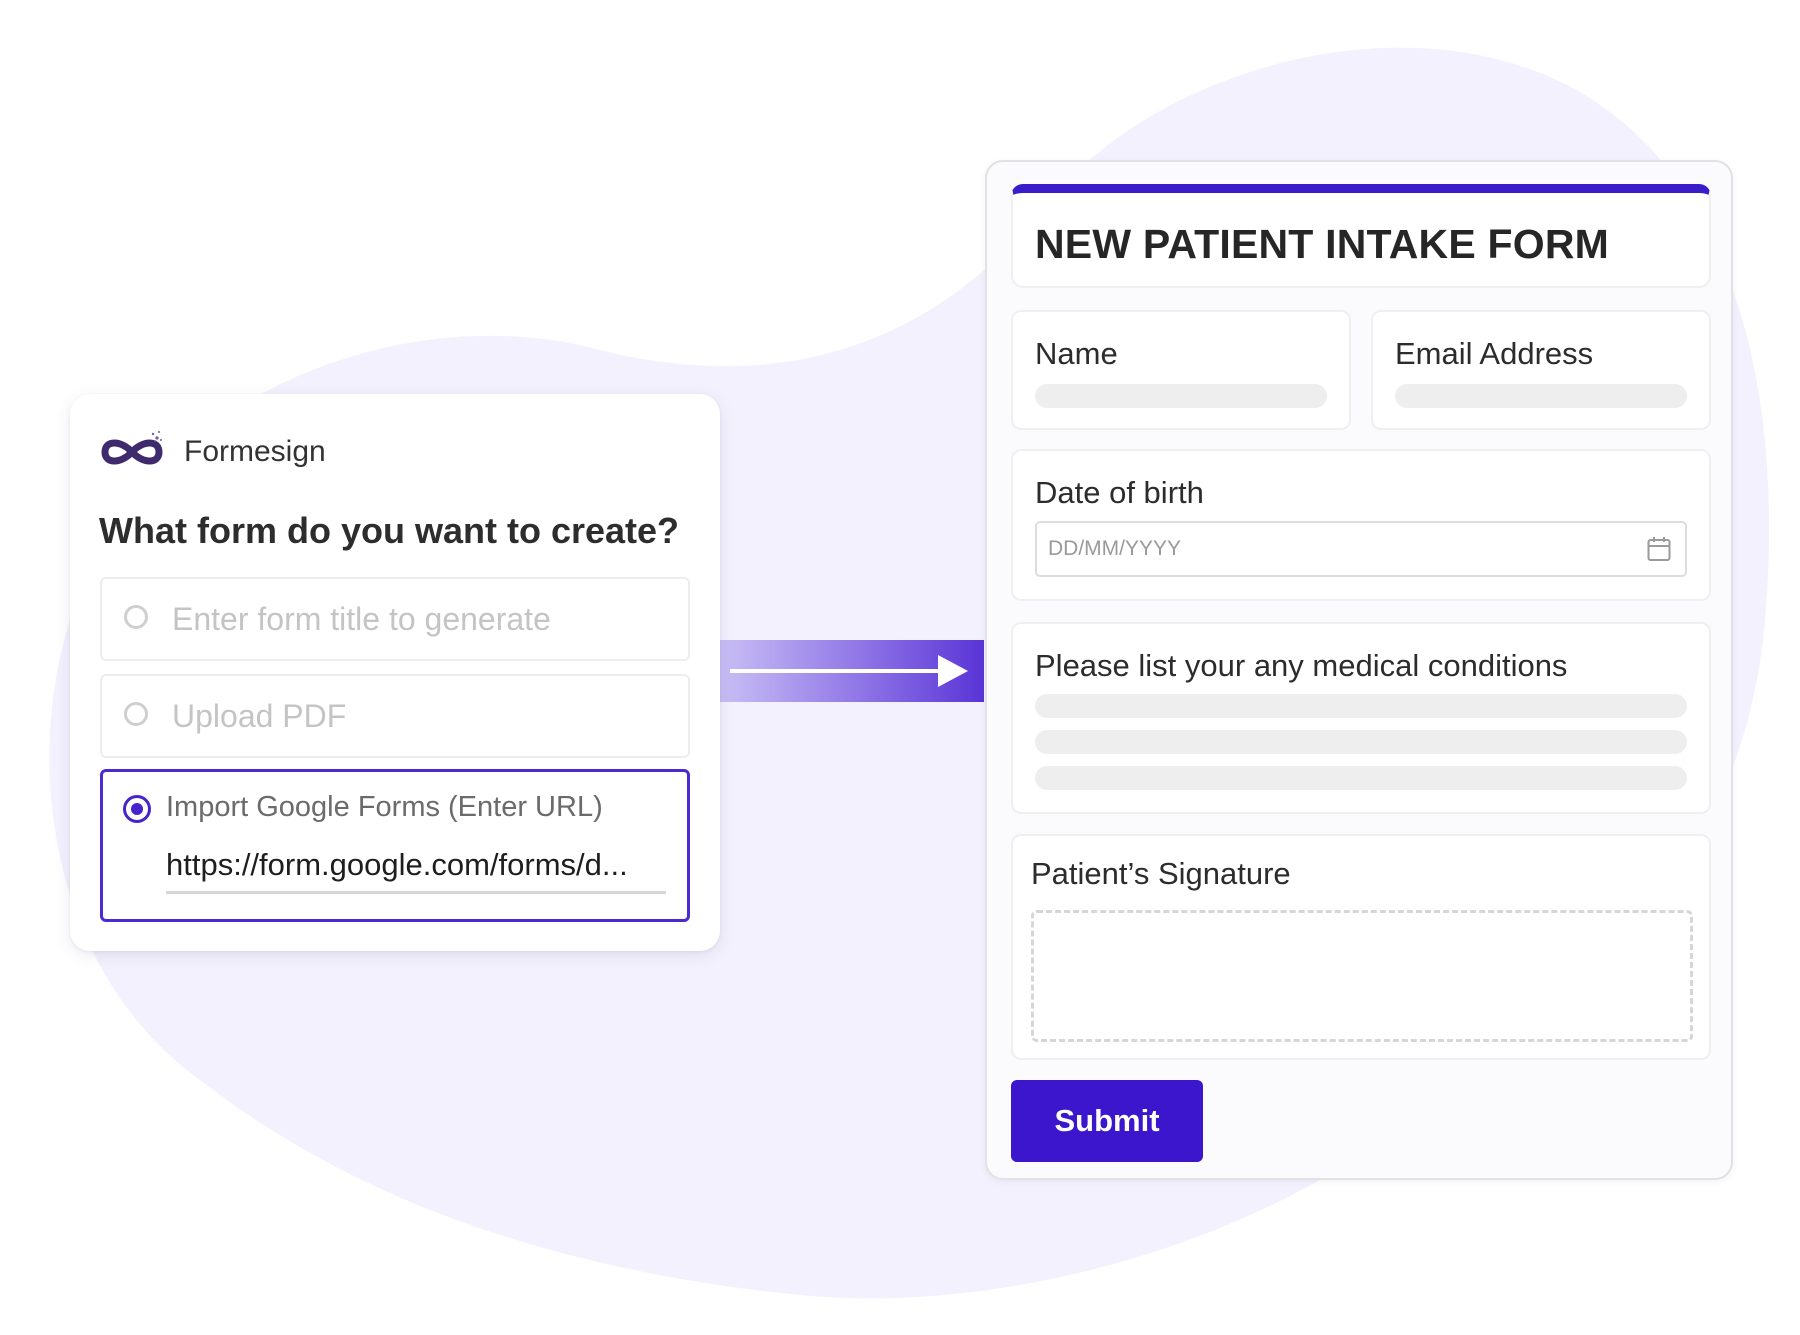  Describe the element at coordinates (1161, 873) in the screenshot. I see `signature-label: Patient’s Signature` at that location.